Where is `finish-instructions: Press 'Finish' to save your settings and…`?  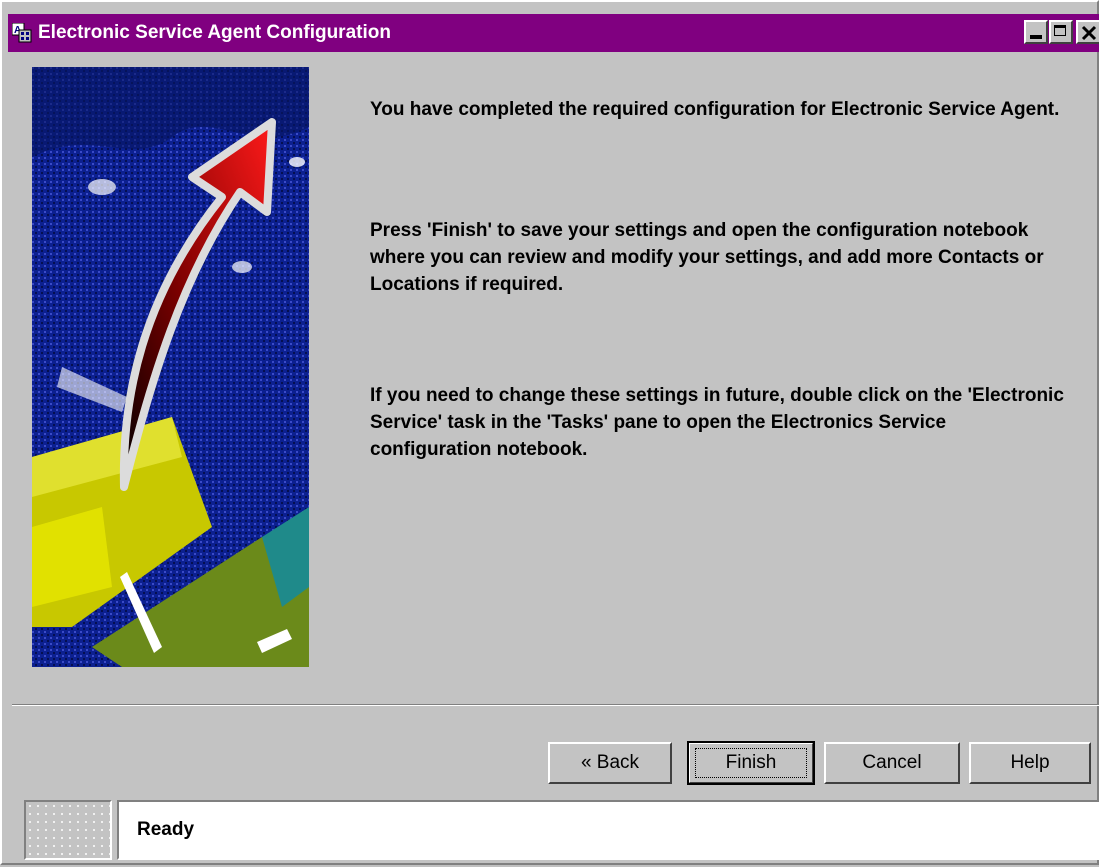
finish-instructions: Press 'Finish' to save your settings and… is located at coordinates (707, 257).